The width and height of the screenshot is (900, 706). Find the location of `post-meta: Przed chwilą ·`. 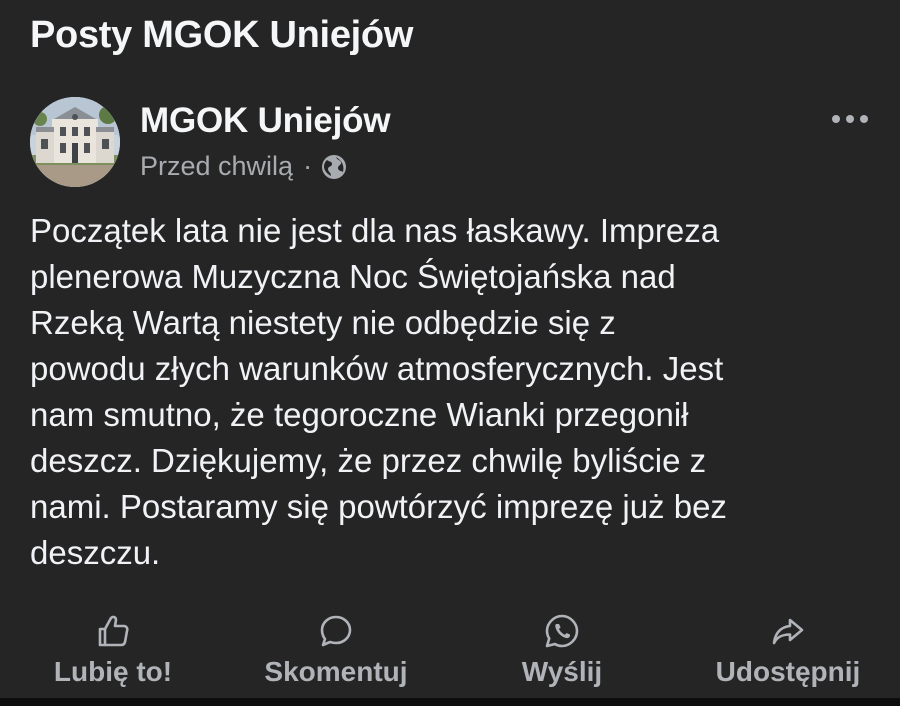

post-meta: Przed chwilą · is located at coordinates (244, 166).